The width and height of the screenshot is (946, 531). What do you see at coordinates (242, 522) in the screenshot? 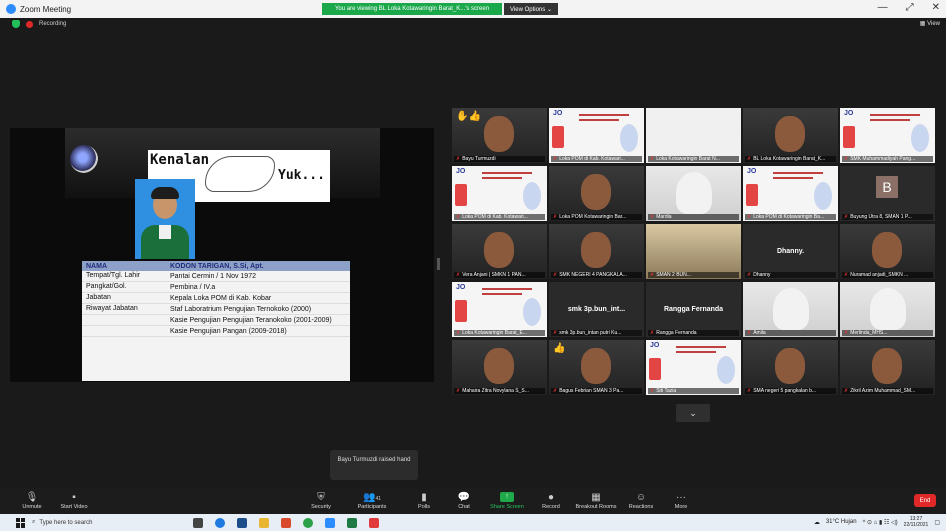
I see `store-icon` at bounding box center [242, 522].